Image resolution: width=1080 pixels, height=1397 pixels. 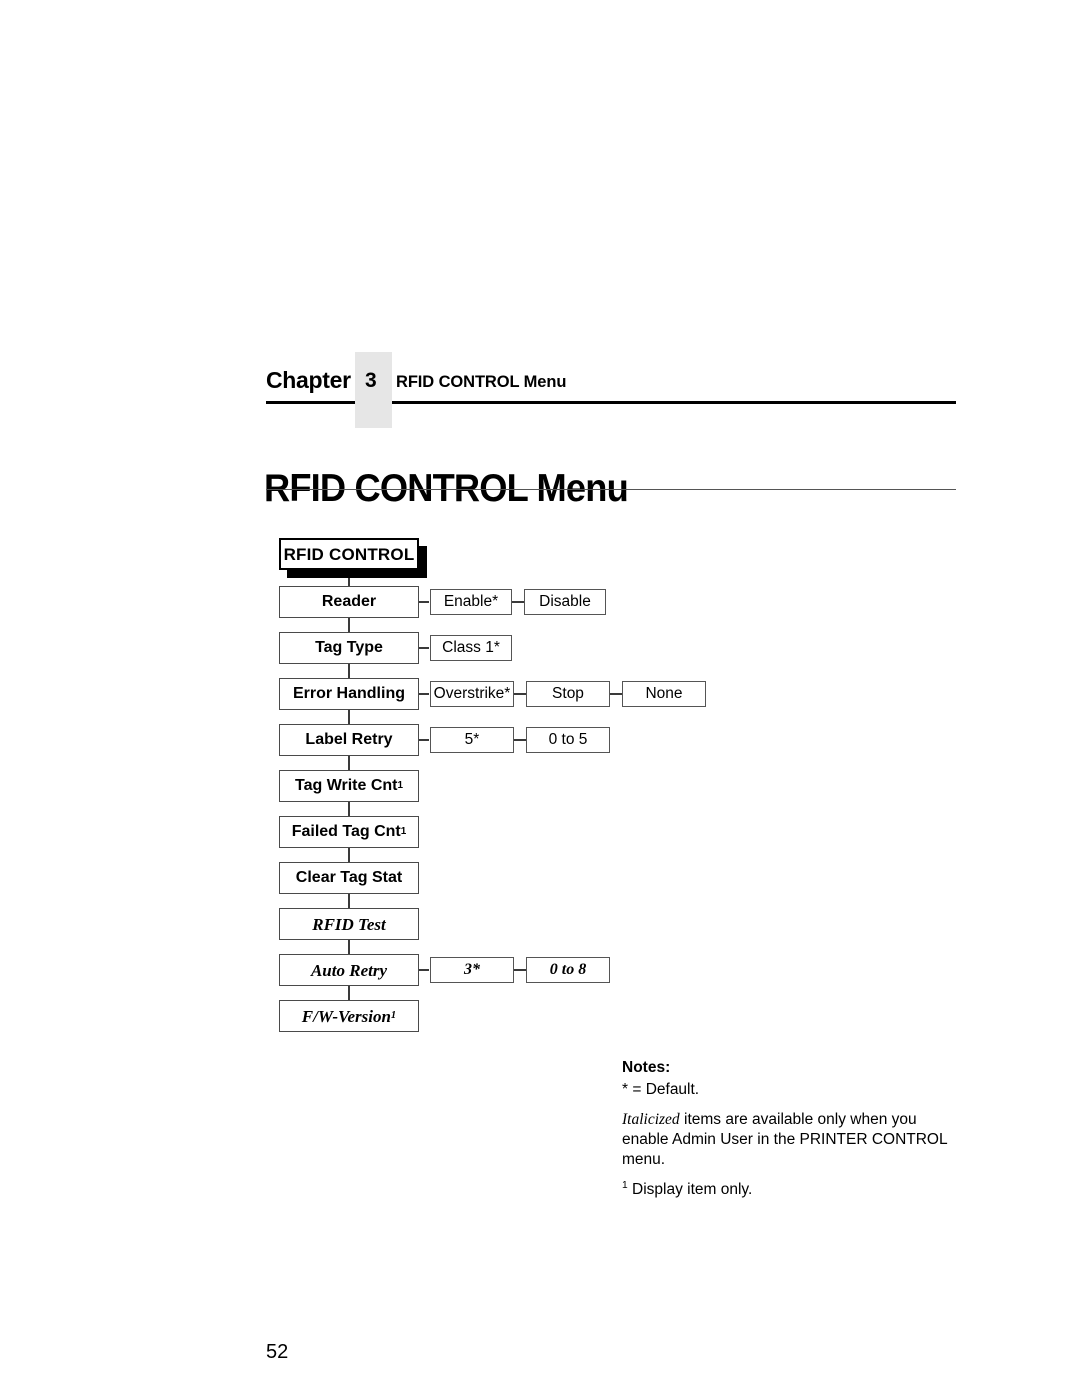 I want to click on menu-value-0-to-8: 0 to 8, so click(x=568, y=970).